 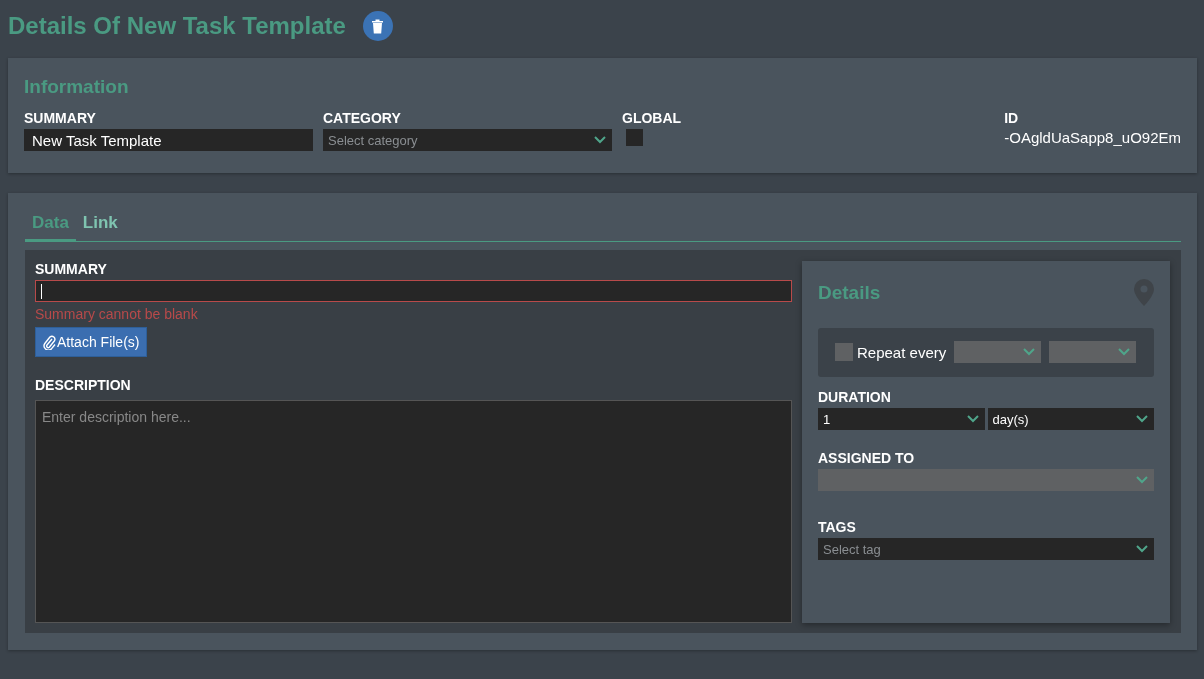 I want to click on field-label: ASSIGNED TO, so click(x=867, y=458).